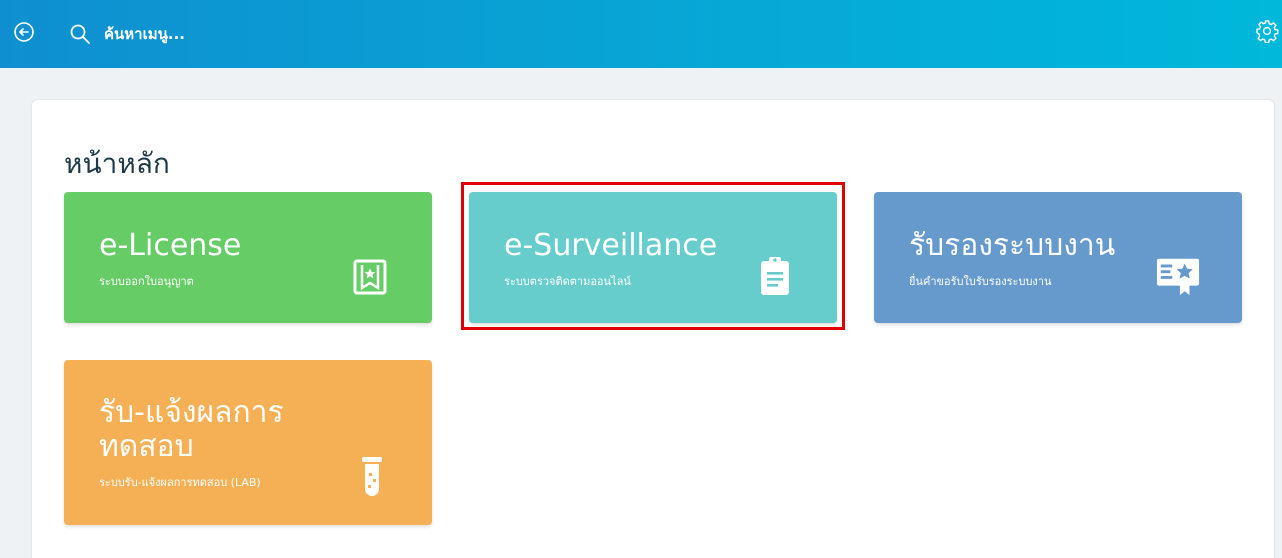  I want to click on tile-subtitle: ระบบออกใบอนุญาต, so click(146, 281).